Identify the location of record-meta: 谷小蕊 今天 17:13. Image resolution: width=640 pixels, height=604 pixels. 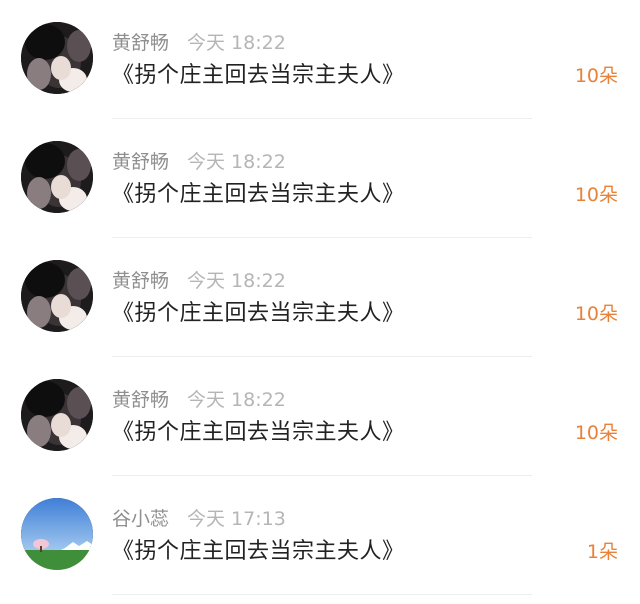
(199, 519).